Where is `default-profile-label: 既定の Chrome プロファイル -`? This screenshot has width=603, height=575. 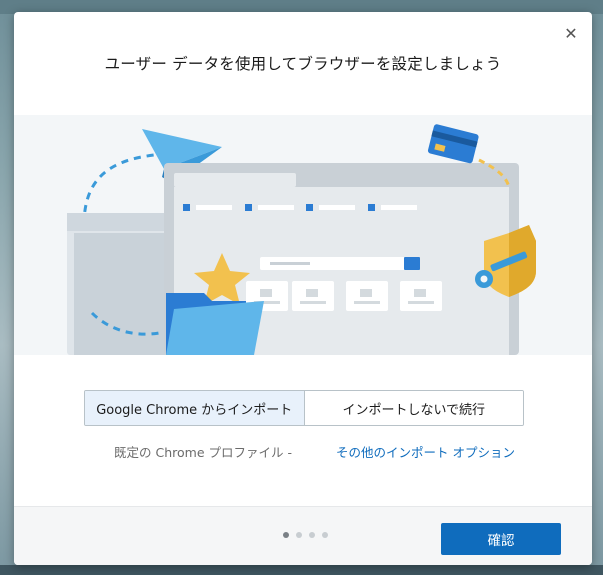 default-profile-label: 既定の Chrome プロファイル - is located at coordinates (203, 452).